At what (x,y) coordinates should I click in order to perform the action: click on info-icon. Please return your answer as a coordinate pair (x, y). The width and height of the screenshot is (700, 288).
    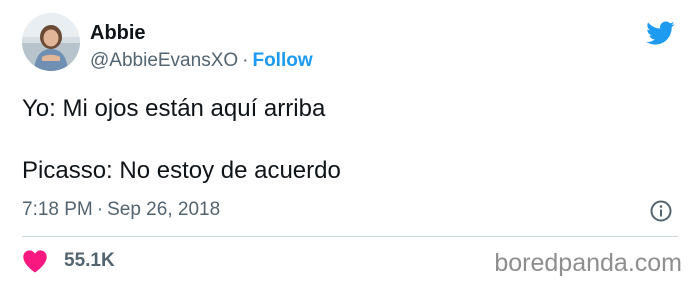
    Looking at the image, I should click on (661, 211).